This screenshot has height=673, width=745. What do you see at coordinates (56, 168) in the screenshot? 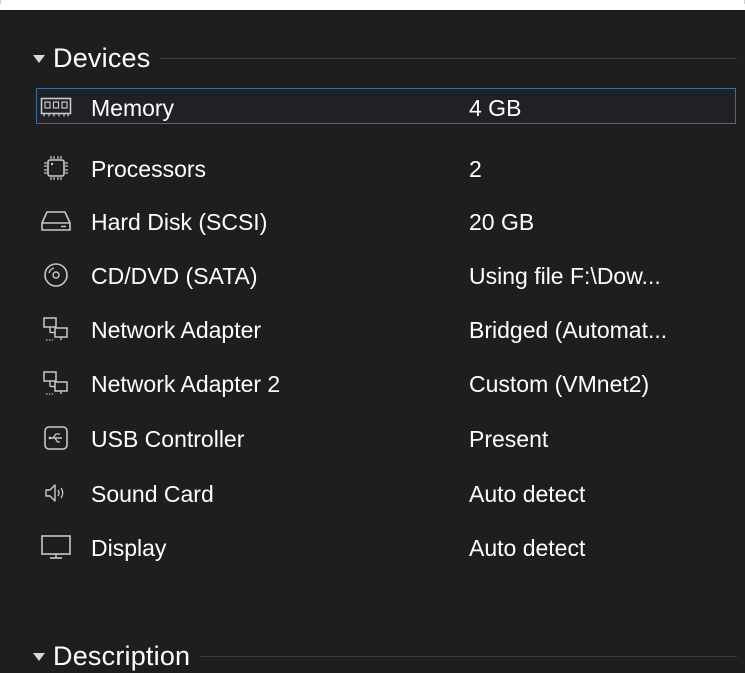
I see `processor-icon` at bounding box center [56, 168].